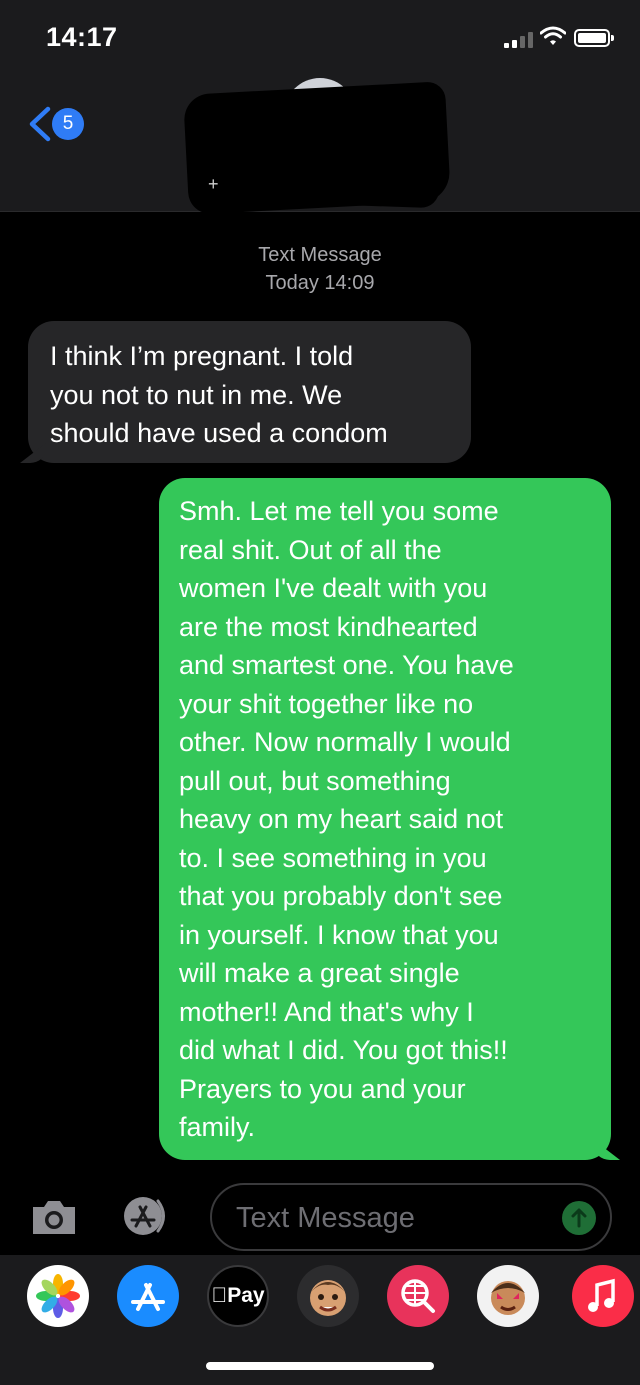 The width and height of the screenshot is (640, 1385). I want to click on app-store-button, so click(149, 1216).